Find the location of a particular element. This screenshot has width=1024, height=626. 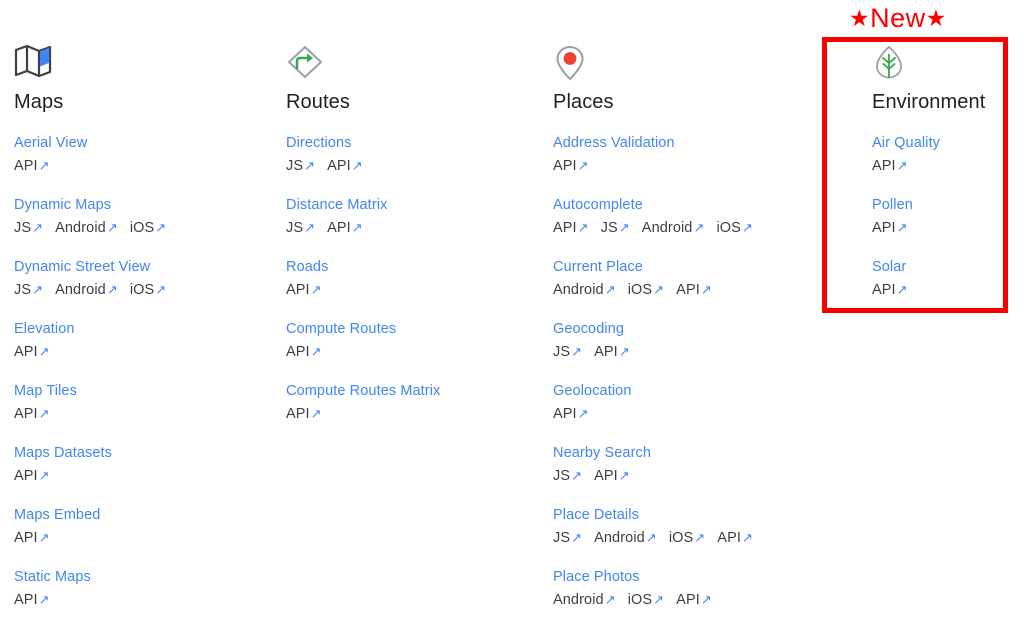

product-link: Distance Matrix is located at coordinates (411, 205).